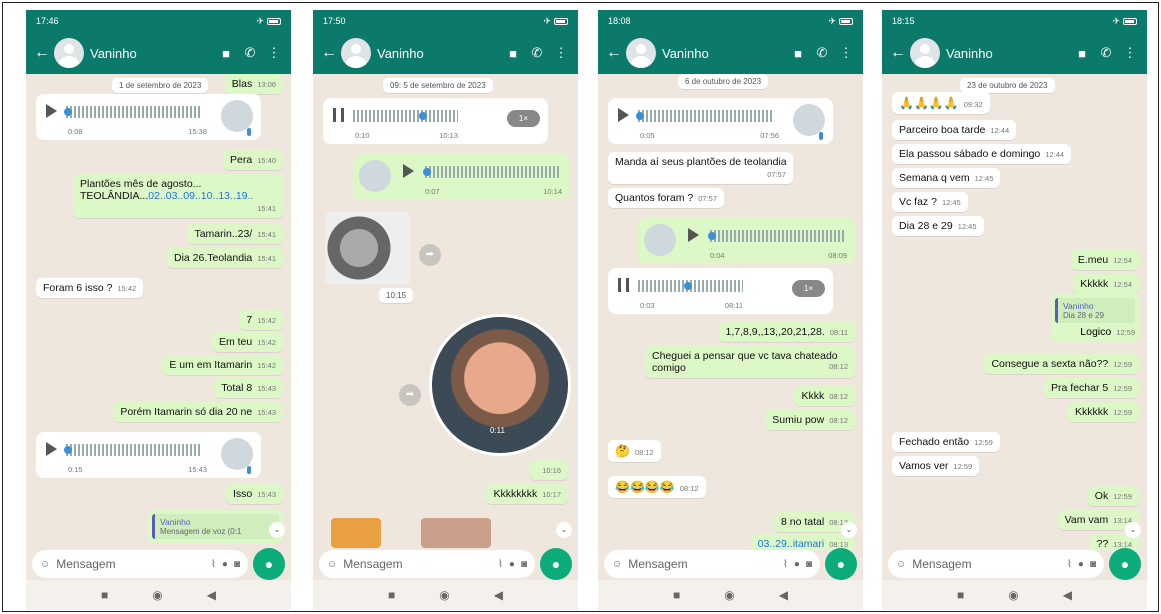  Describe the element at coordinates (549, 470) in the screenshot. I see `message-bubble: 10:16` at that location.